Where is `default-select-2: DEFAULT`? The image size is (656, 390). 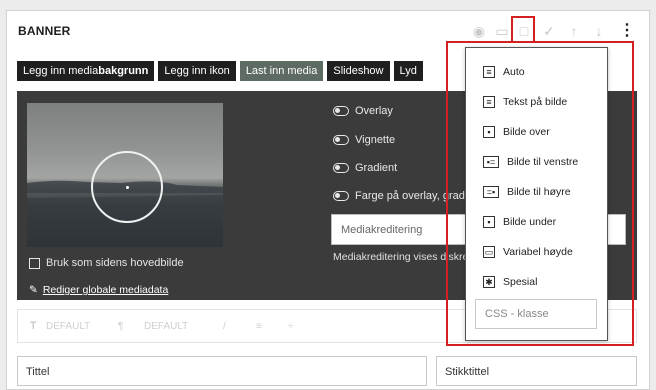 default-select-2: DEFAULT is located at coordinates (166, 326).